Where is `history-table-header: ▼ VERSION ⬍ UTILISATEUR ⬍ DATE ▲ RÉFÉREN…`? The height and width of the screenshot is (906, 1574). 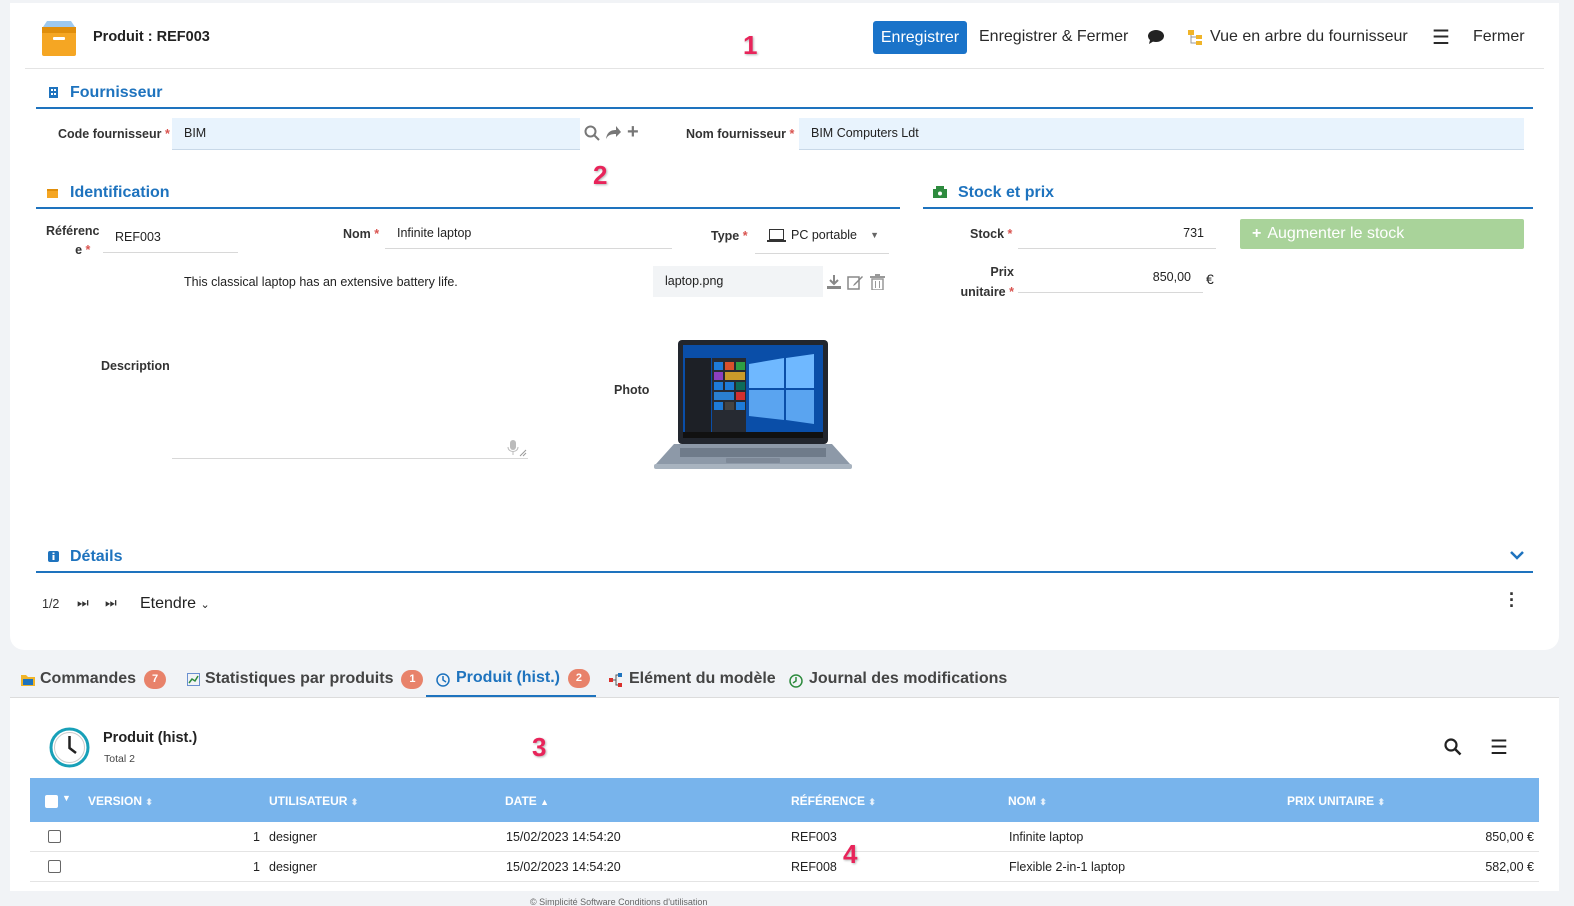
history-table-header: ▼ VERSION ⬍ UTILISATEUR ⬍ DATE ▲ RÉFÉREN… is located at coordinates (784, 800).